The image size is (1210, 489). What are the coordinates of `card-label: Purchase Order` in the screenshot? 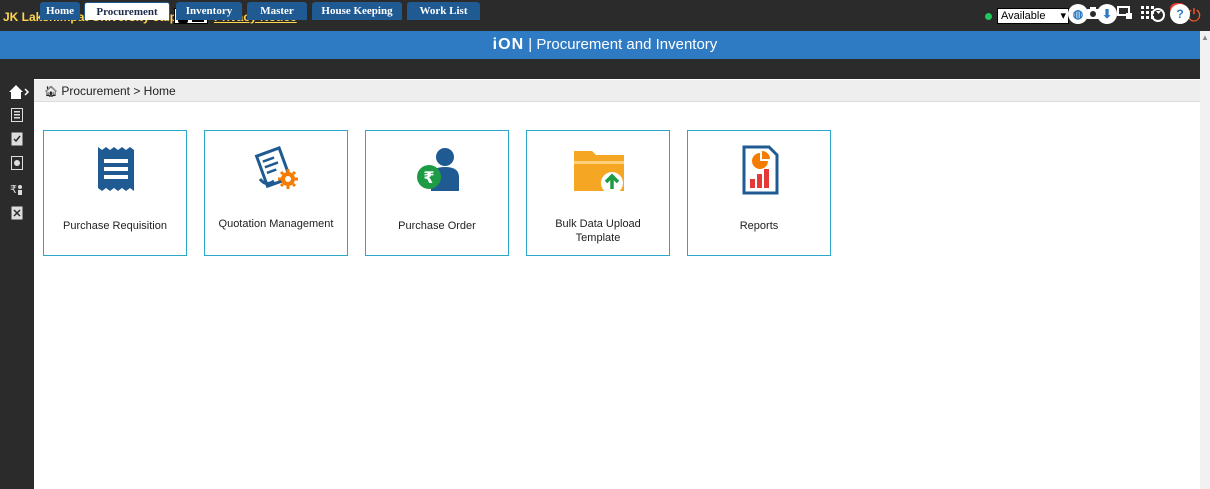 It's located at (437, 226).